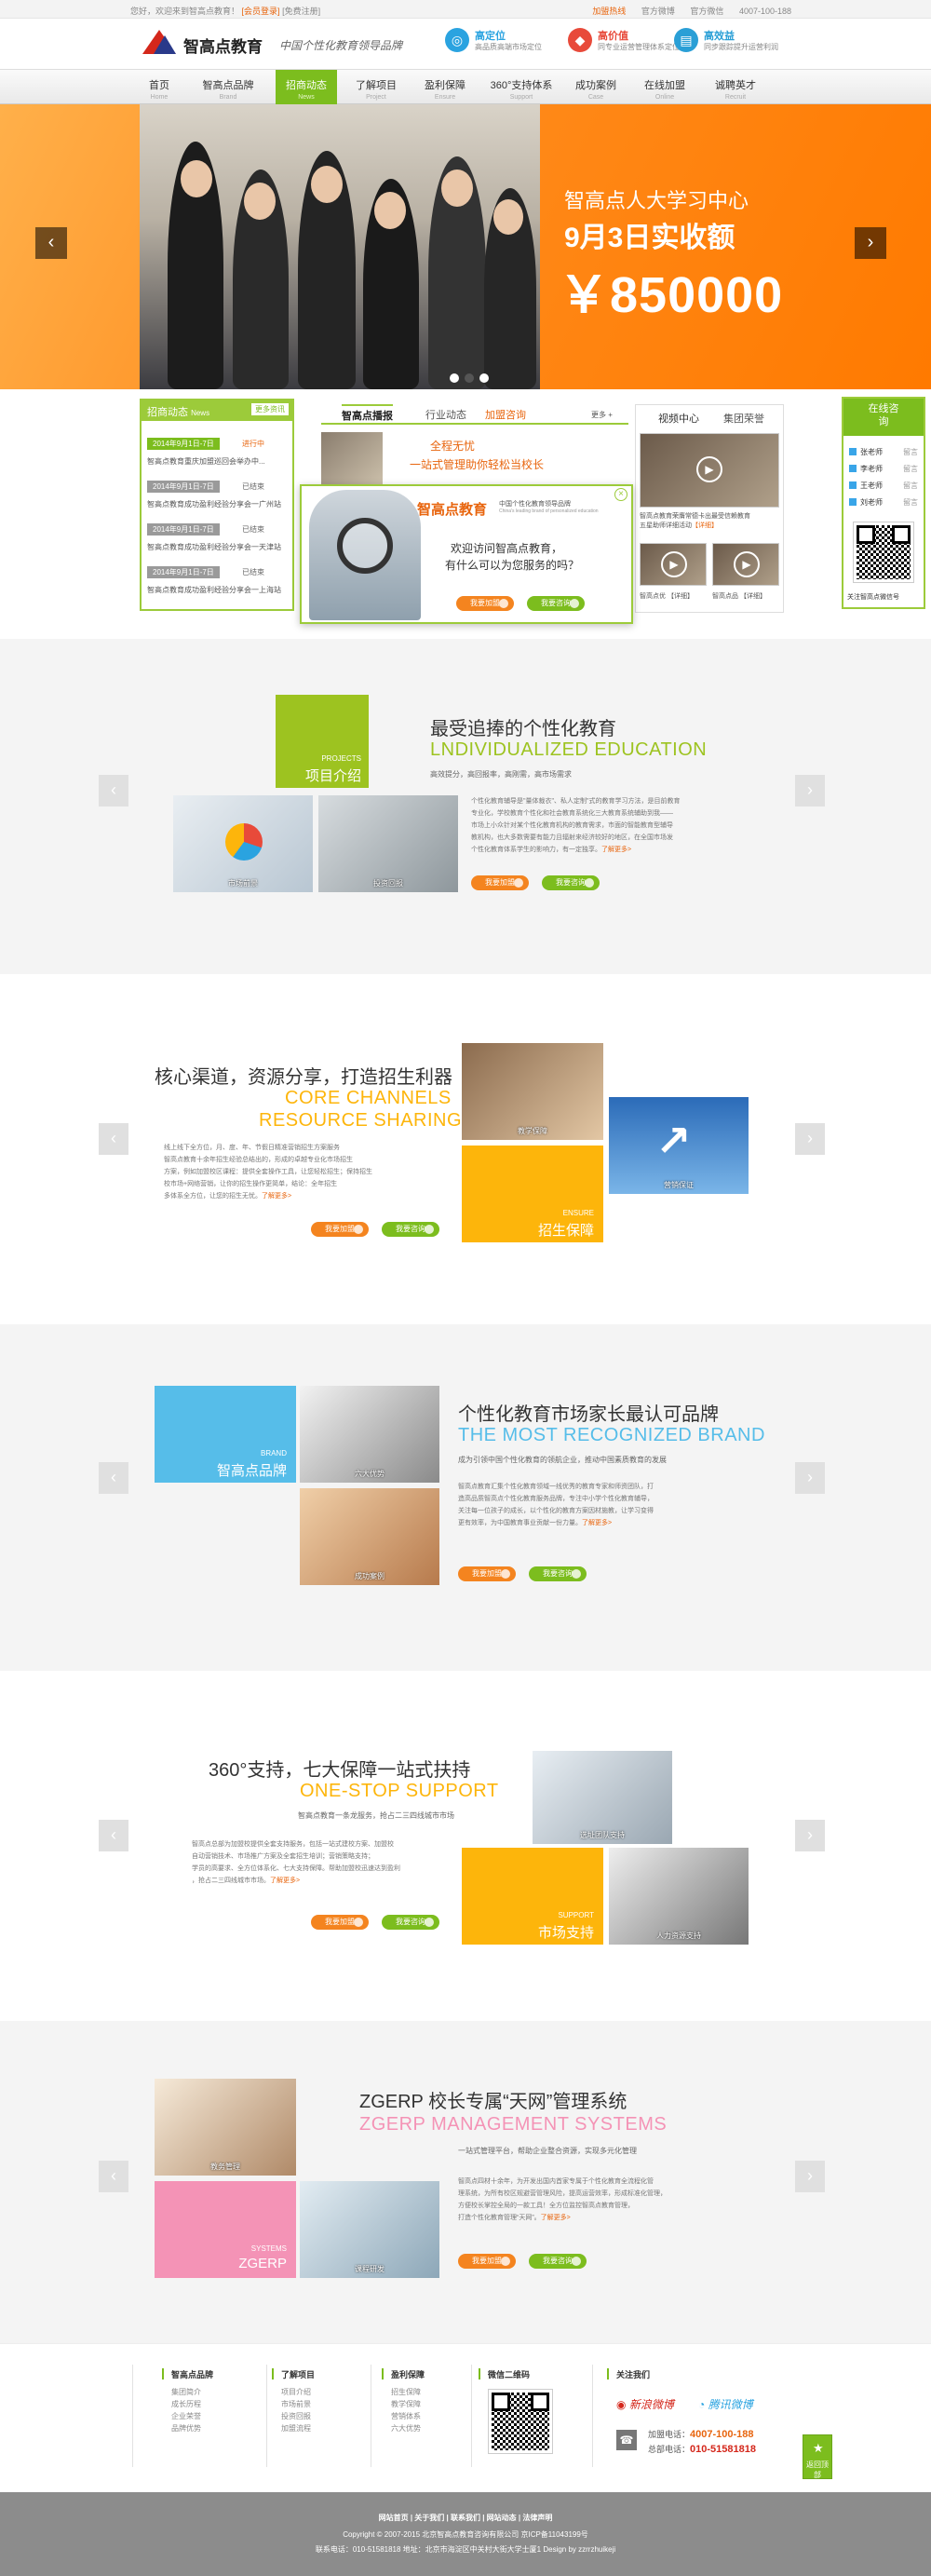 The image size is (931, 2576). Describe the element at coordinates (408, 2404) in the screenshot. I see `footer-link: 教学保障` at that location.